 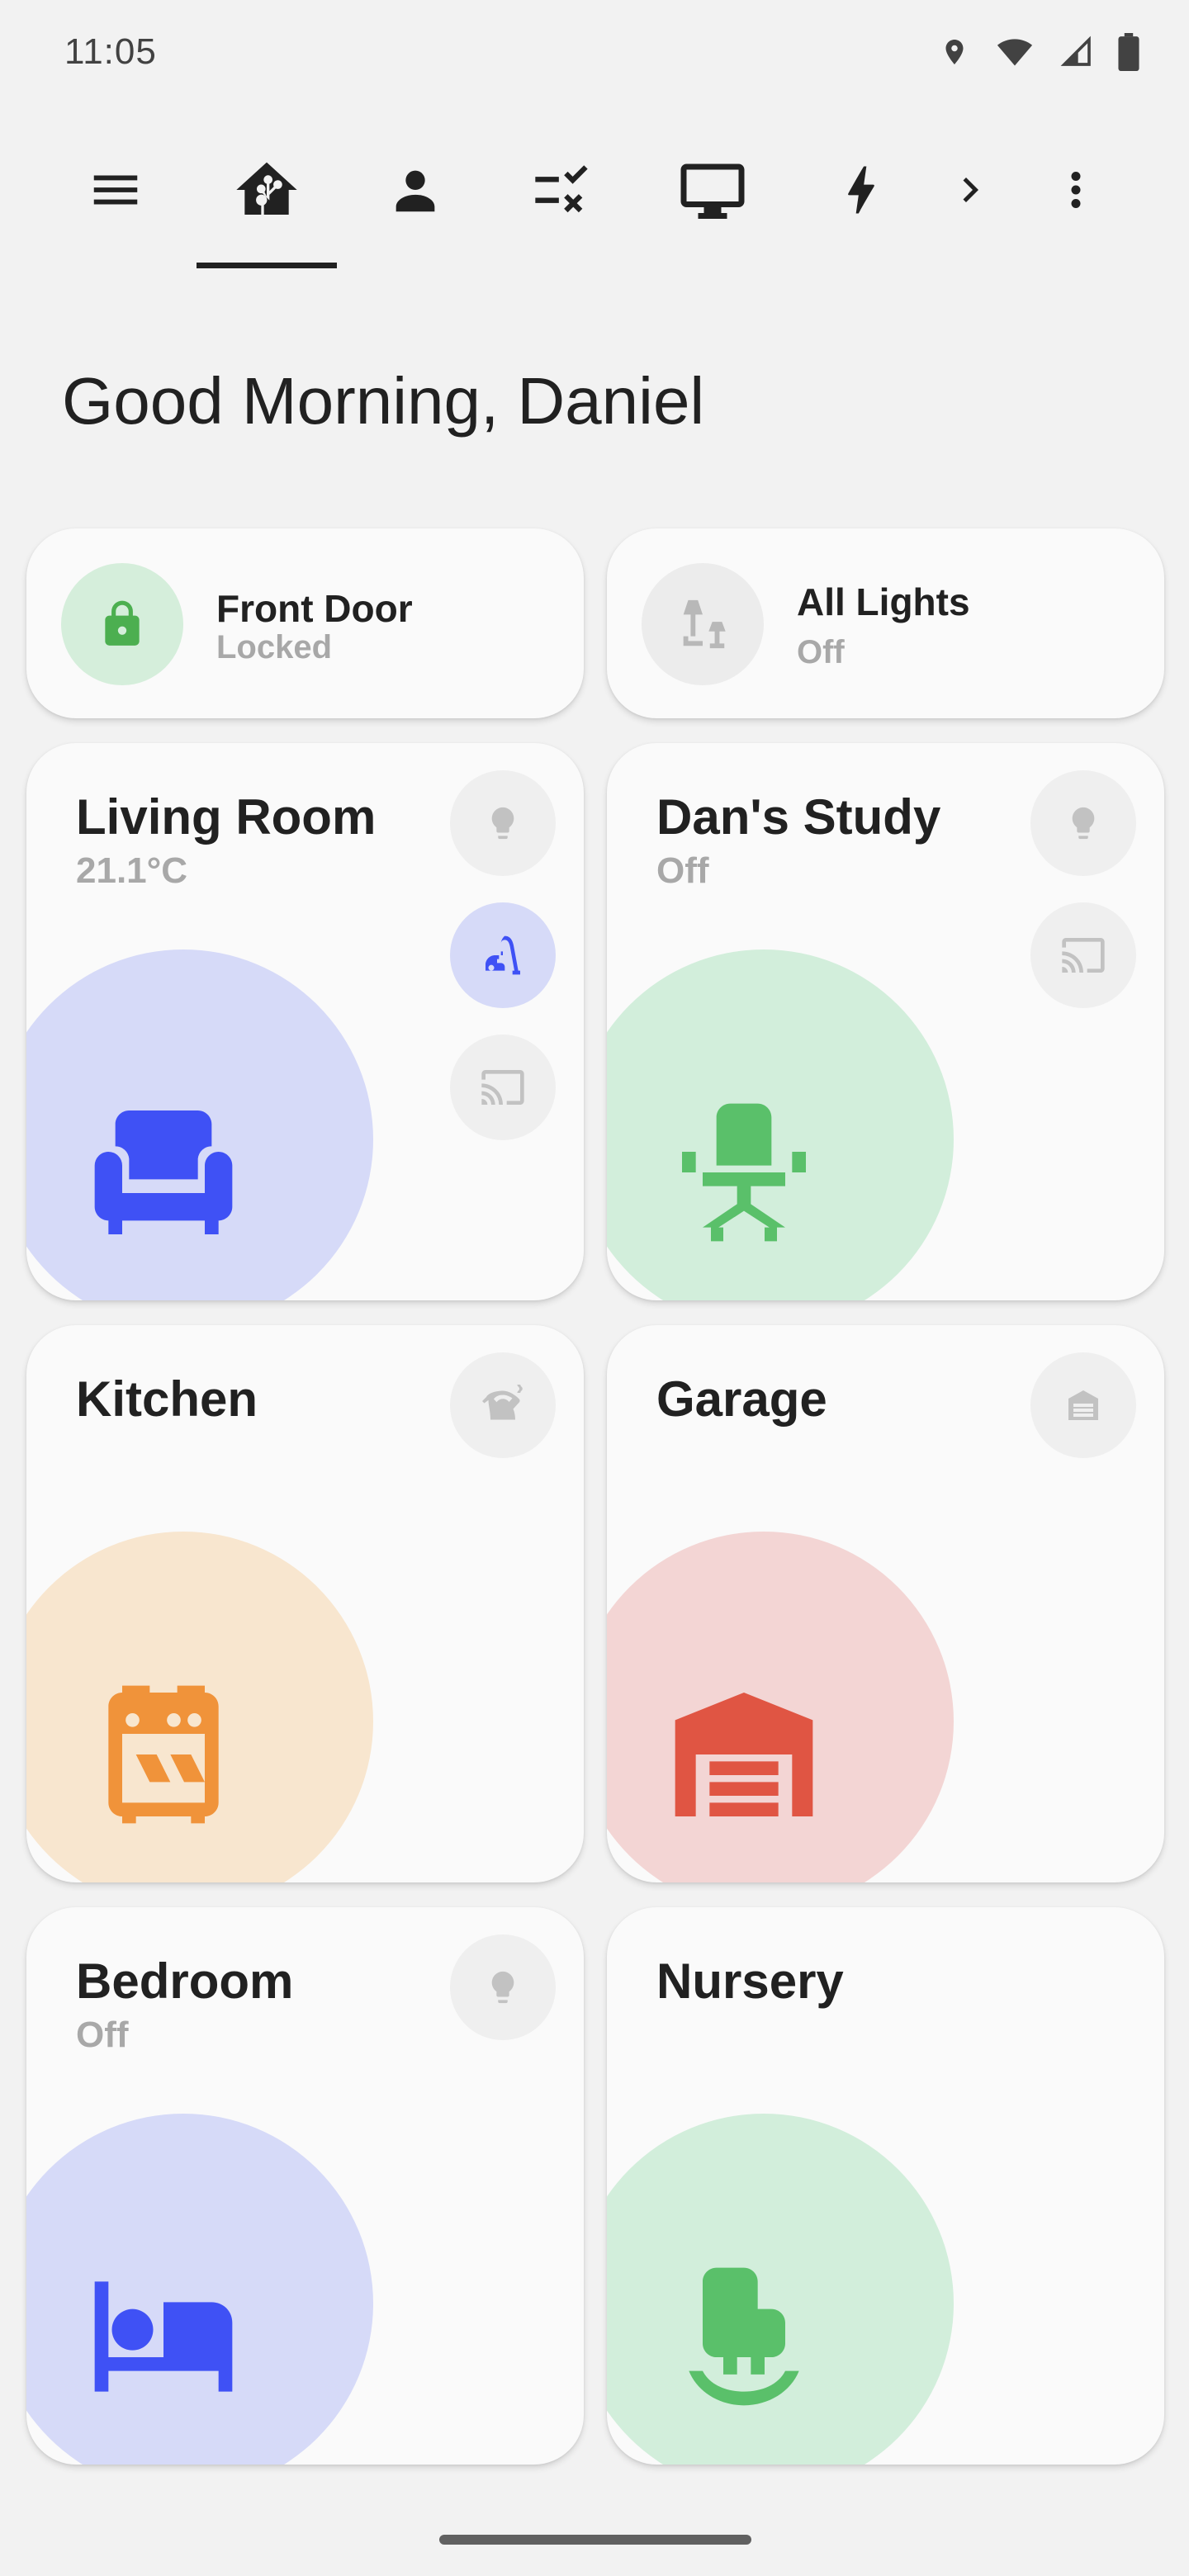 I want to click on room-name: Living Room, so click(x=226, y=817).